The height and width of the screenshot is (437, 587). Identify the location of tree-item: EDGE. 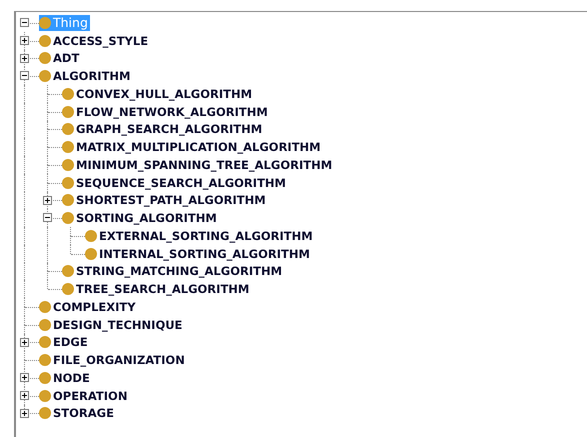
(70, 342).